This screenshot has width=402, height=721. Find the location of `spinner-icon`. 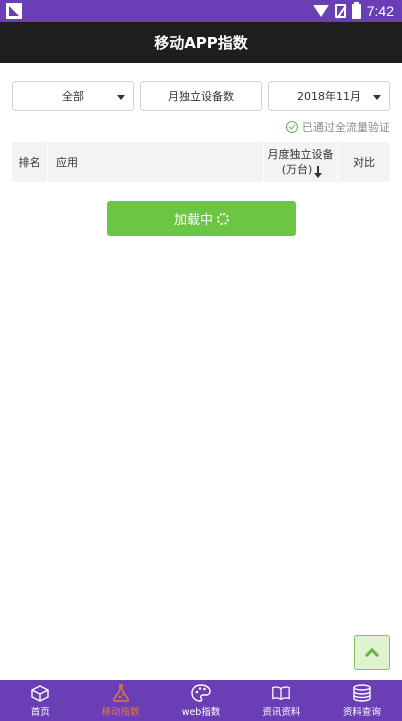

spinner-icon is located at coordinates (223, 218).